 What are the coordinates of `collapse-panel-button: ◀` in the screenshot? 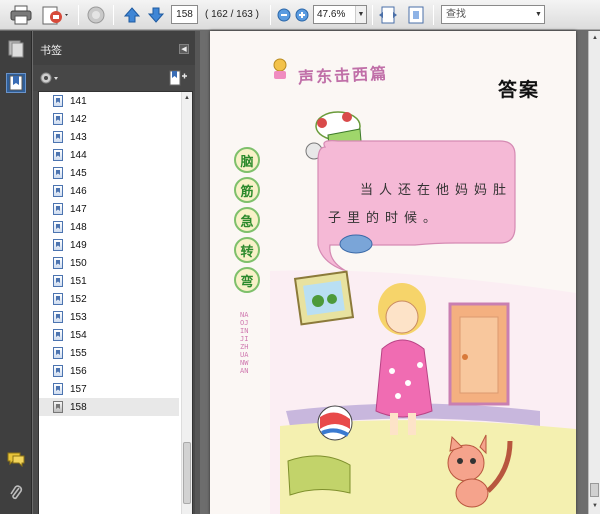 It's located at (184, 49).